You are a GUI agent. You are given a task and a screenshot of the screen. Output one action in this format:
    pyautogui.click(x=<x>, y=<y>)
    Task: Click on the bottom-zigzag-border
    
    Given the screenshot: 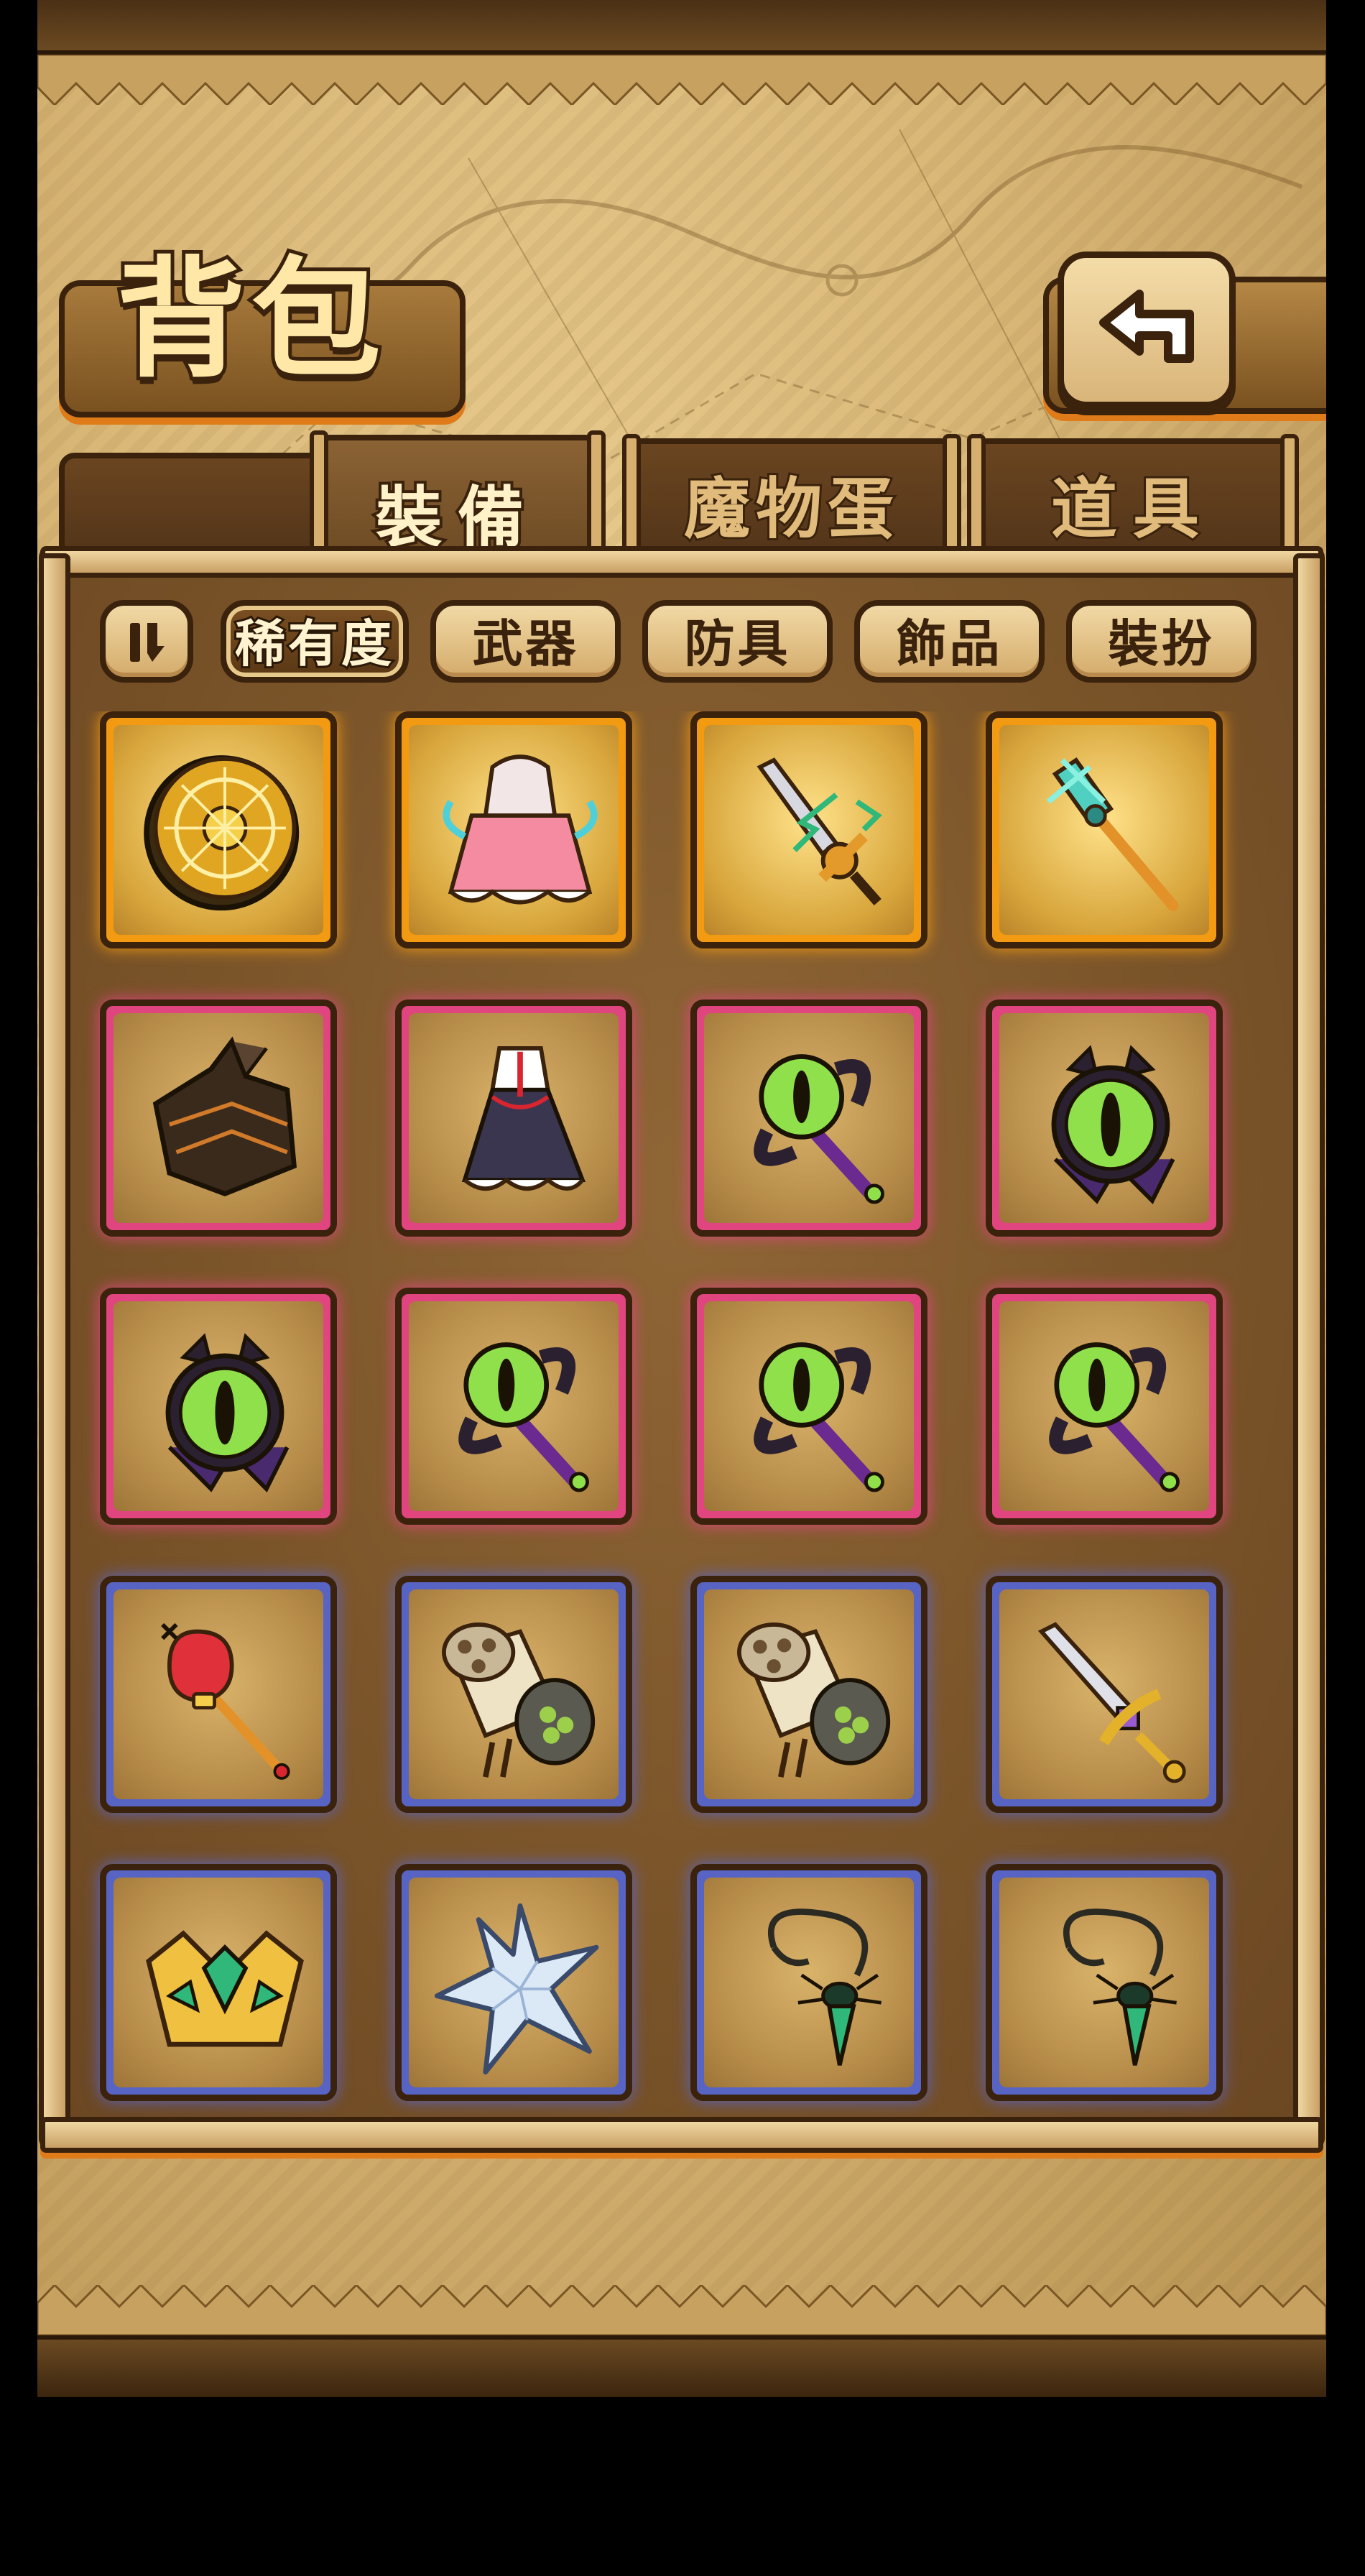 What is the action you would take?
    pyautogui.click(x=681, y=2310)
    